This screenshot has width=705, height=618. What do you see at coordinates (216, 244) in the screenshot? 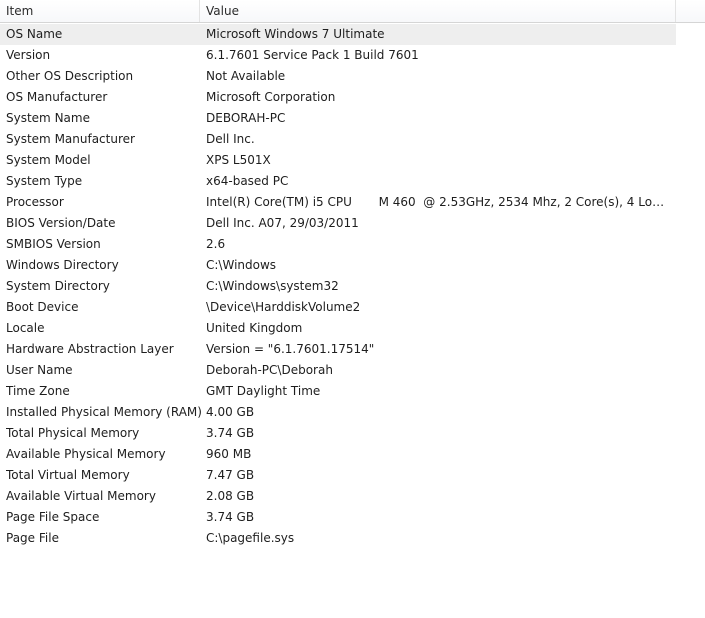
I see `row-value: 2.6` at bounding box center [216, 244].